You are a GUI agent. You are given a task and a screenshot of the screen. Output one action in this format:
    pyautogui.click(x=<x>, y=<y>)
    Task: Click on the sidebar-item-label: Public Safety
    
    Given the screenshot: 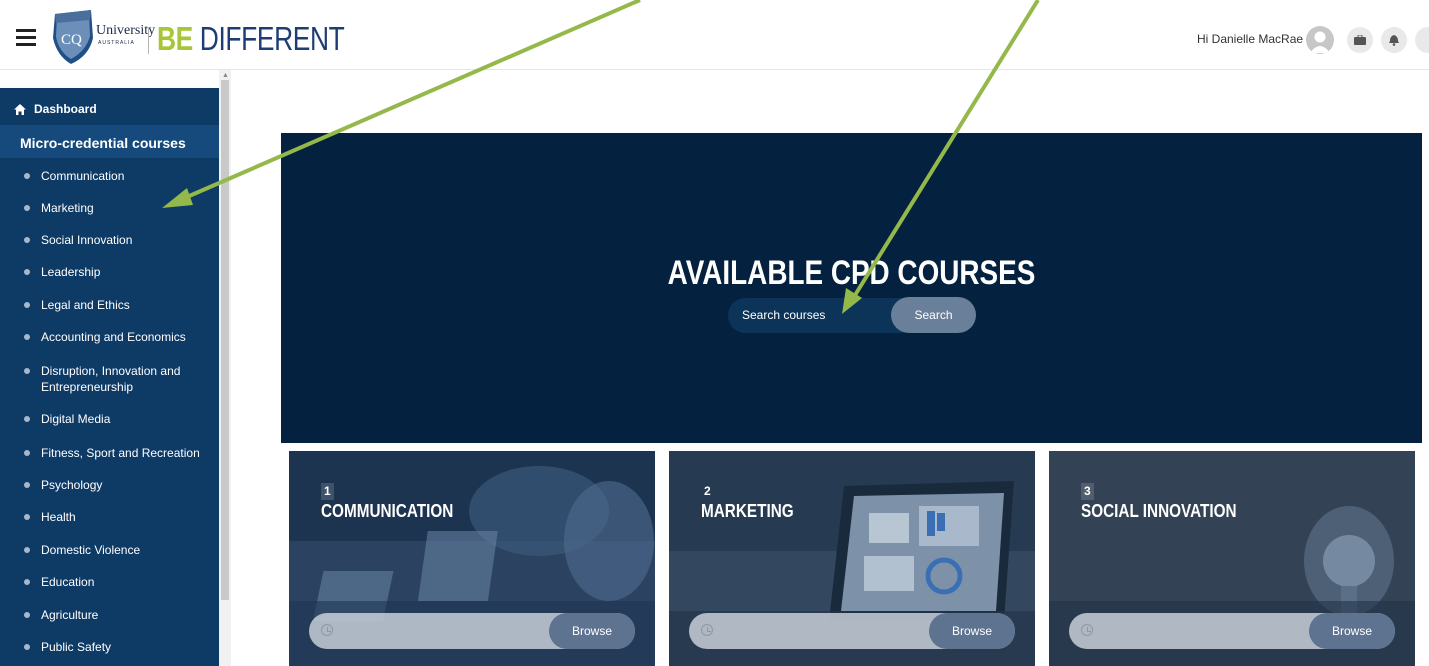 What is the action you would take?
    pyautogui.click(x=76, y=647)
    